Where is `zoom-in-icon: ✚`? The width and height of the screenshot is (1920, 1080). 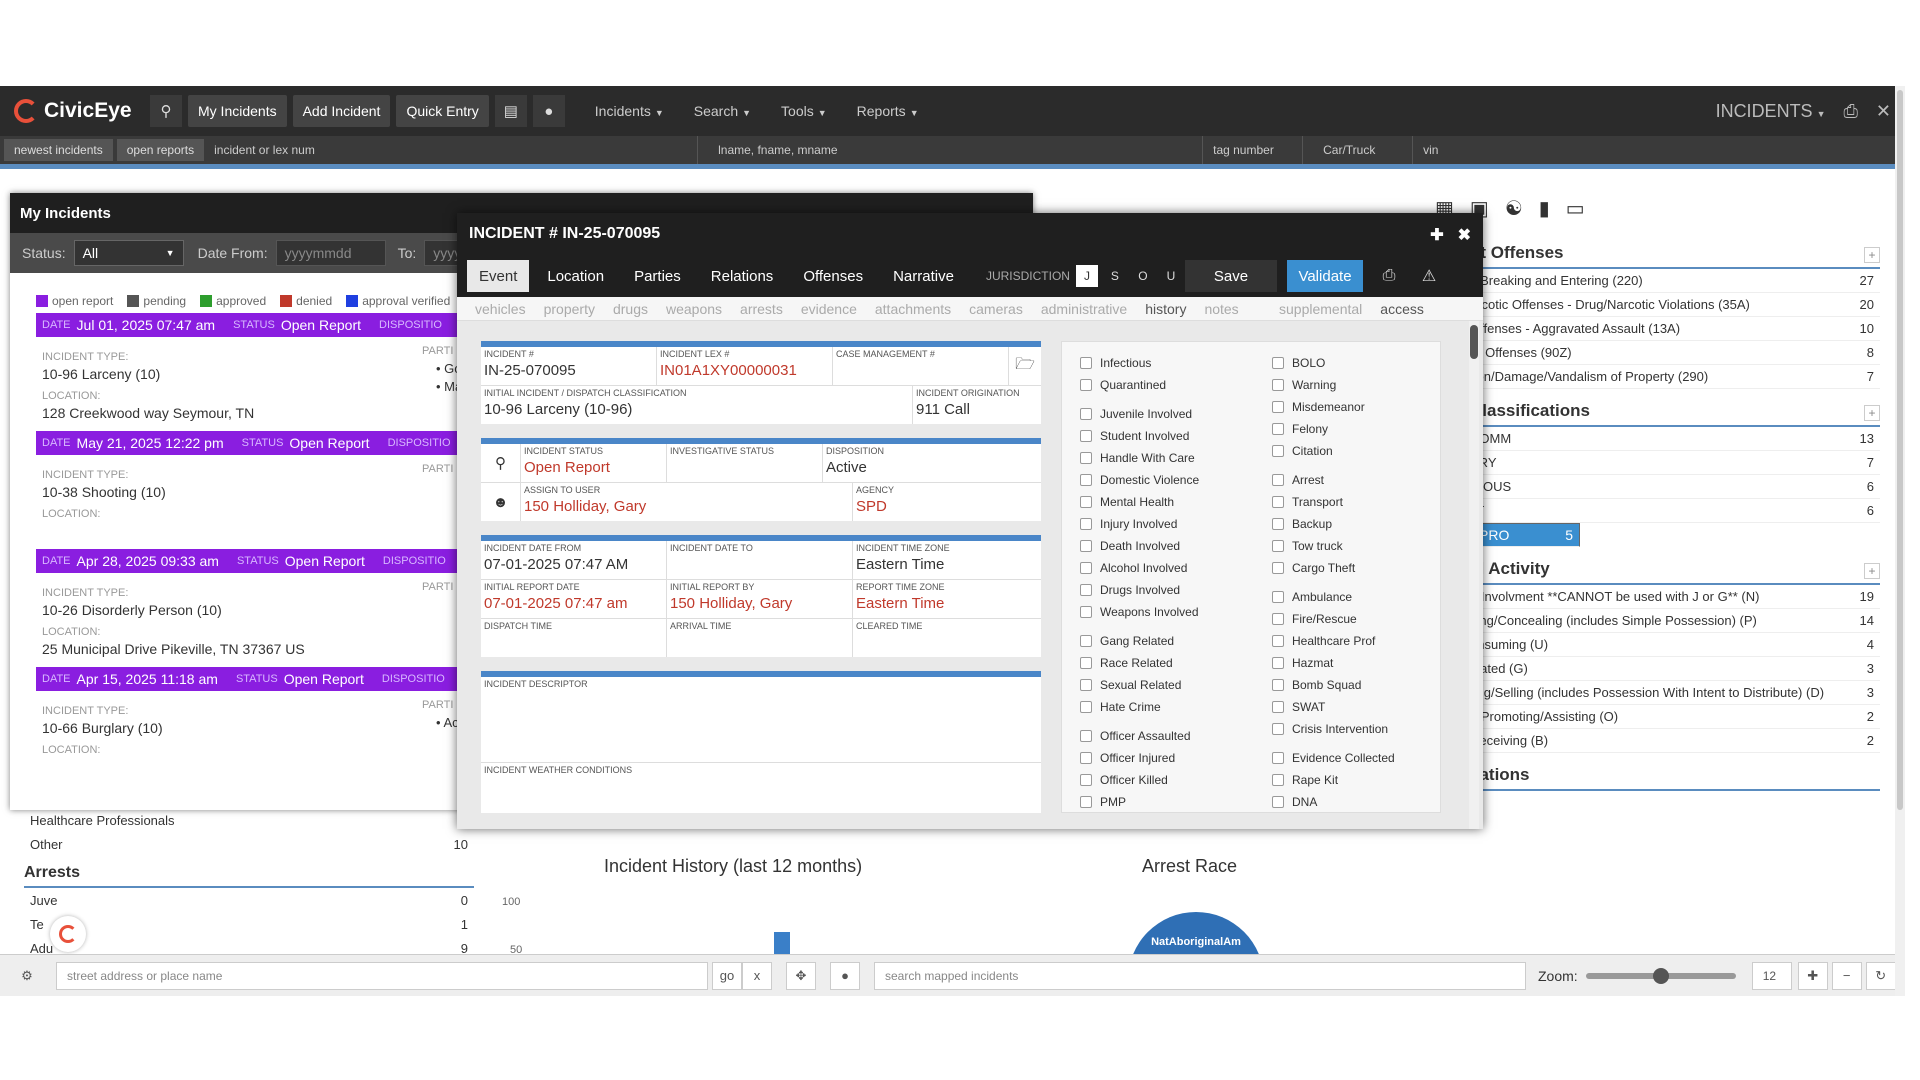
zoom-in-icon: ✚ is located at coordinates (1812, 975).